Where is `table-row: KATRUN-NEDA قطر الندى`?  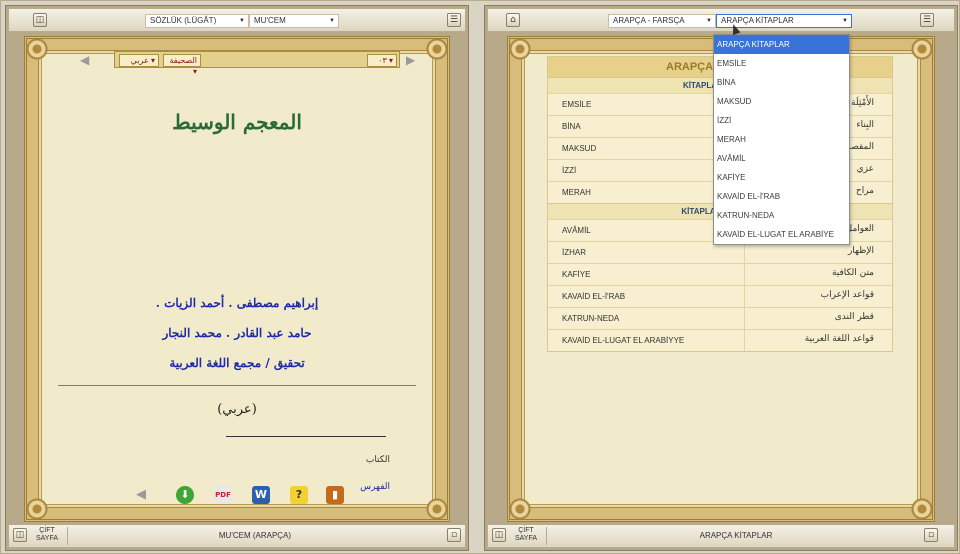
table-row: KATRUN-NEDA قطر الندى is located at coordinates (720, 318).